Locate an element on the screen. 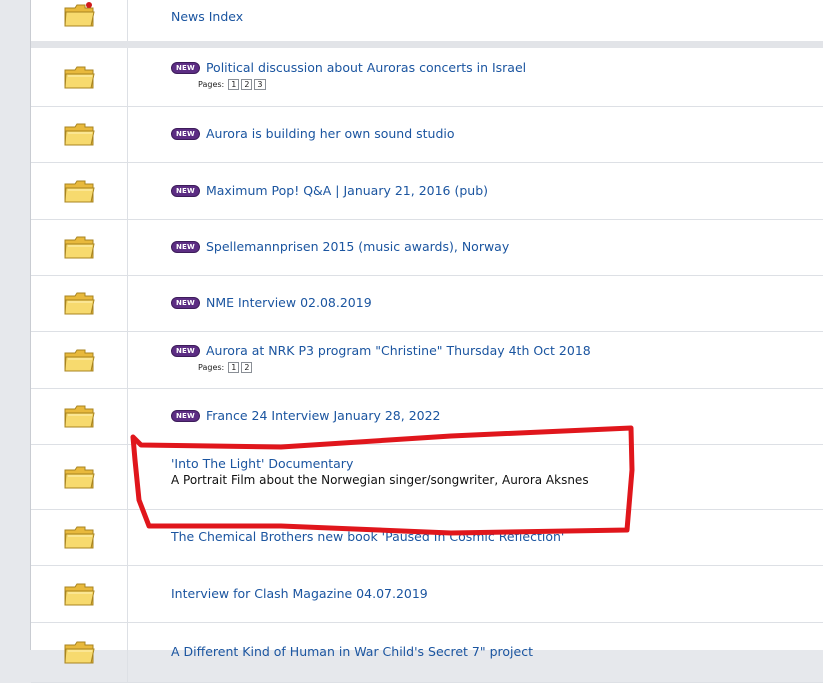  news-index-link: News Index is located at coordinates (207, 16).